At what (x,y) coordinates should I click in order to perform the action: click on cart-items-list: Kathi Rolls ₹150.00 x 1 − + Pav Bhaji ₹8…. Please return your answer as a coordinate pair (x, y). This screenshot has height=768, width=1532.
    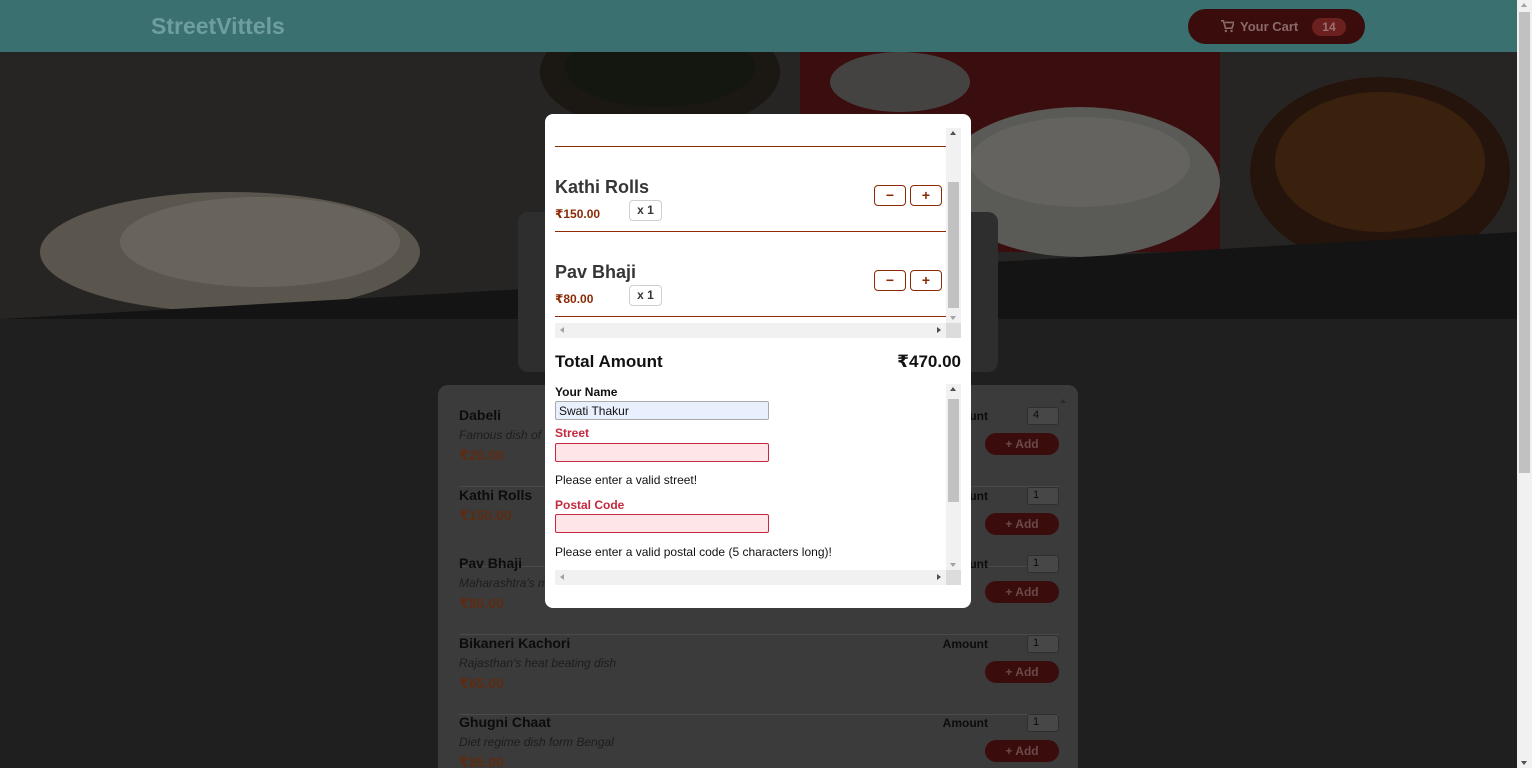
    Looking at the image, I should click on (758, 233).